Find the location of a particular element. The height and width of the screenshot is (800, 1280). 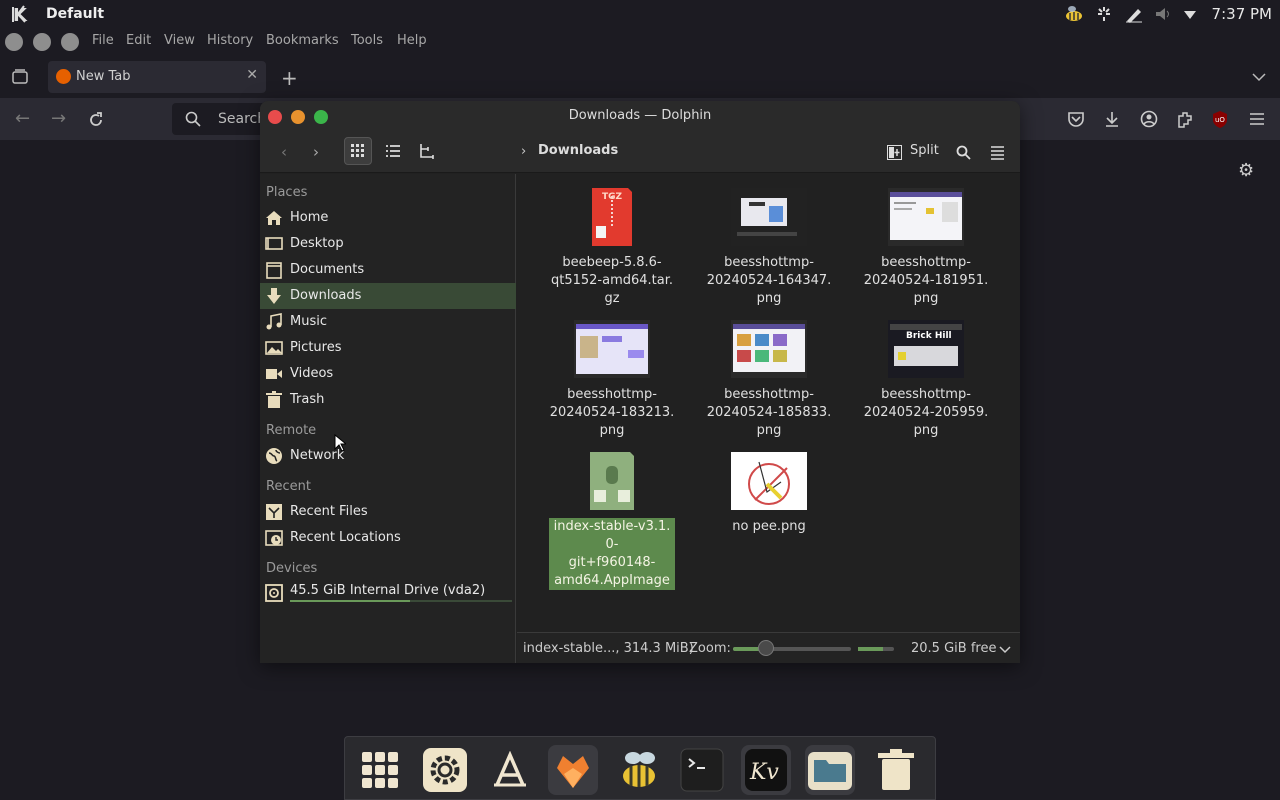

pocket-icon is located at coordinates (1076, 119).